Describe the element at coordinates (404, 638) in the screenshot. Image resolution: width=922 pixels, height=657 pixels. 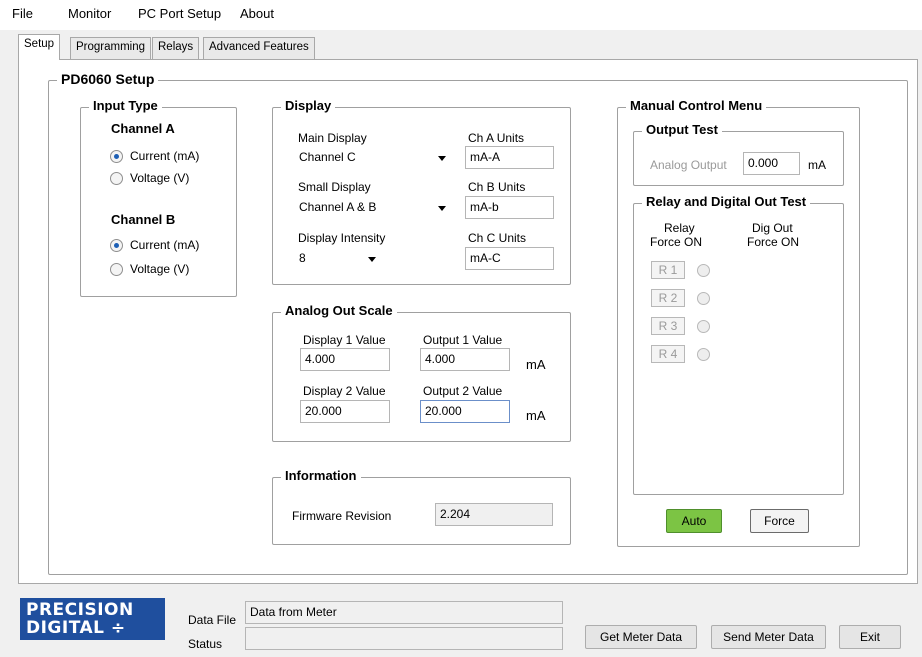
I see `status-field` at that location.